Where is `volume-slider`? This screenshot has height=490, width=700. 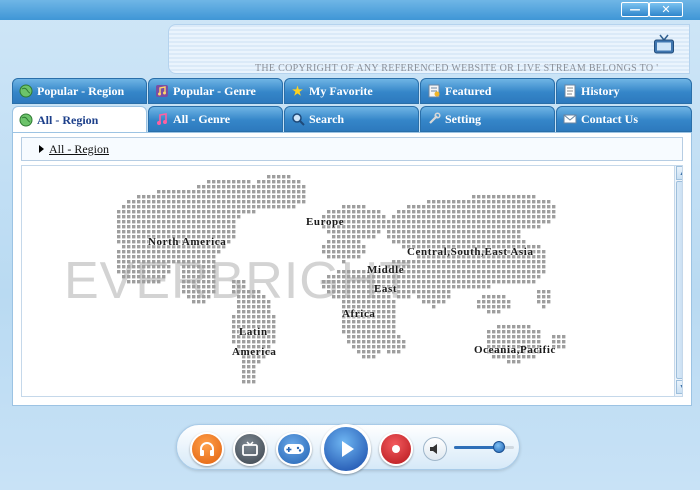 volume-slider is located at coordinates (484, 447).